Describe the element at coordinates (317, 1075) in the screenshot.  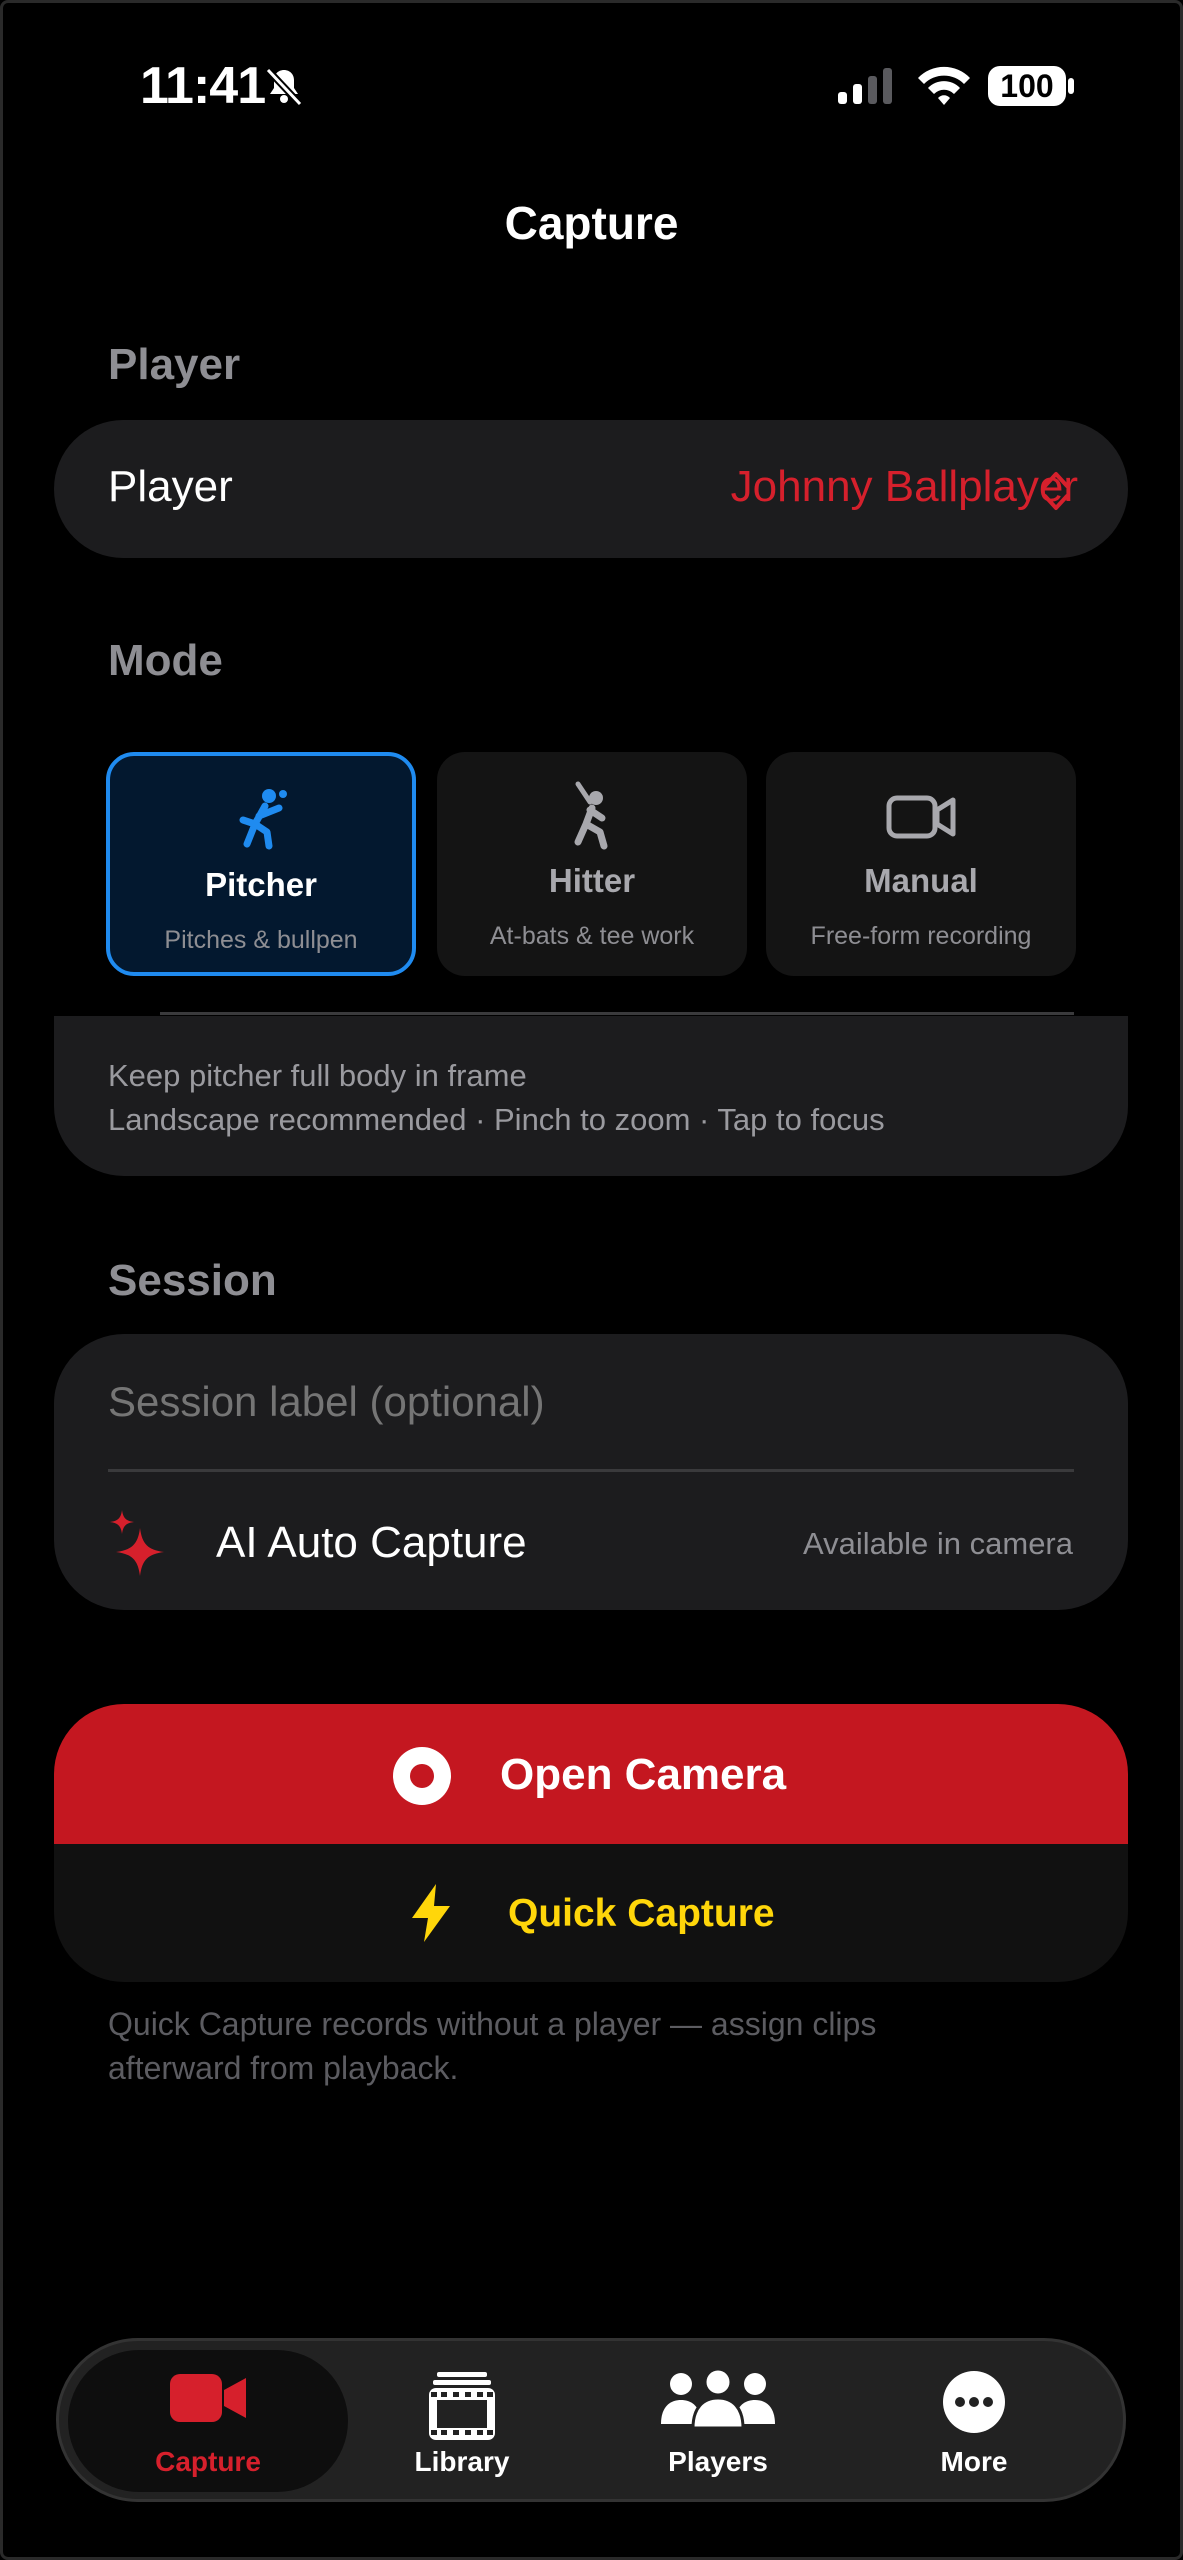
I see `mode-tip-line: Keep pitcher full body in frame` at that location.